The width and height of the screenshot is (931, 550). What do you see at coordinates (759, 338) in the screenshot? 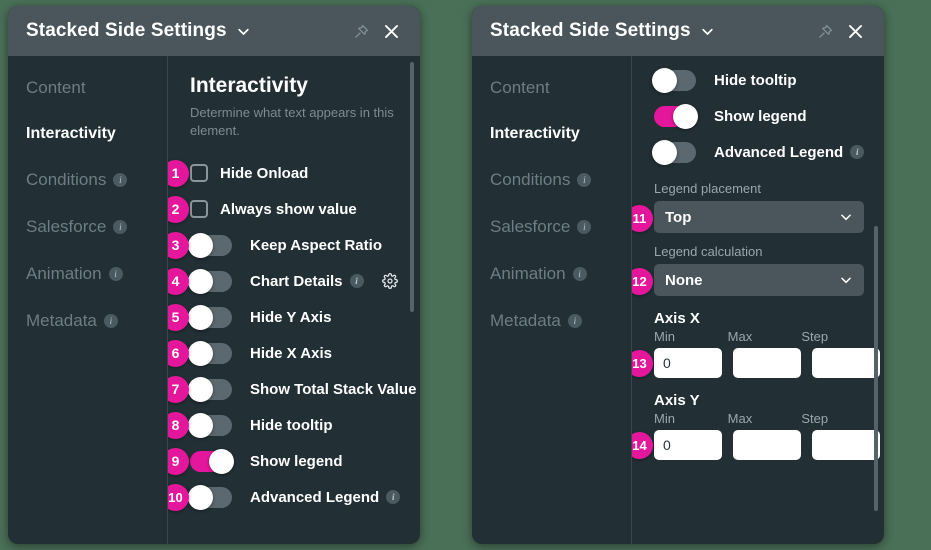
I see `axis-x-heads: Min Max Step` at bounding box center [759, 338].